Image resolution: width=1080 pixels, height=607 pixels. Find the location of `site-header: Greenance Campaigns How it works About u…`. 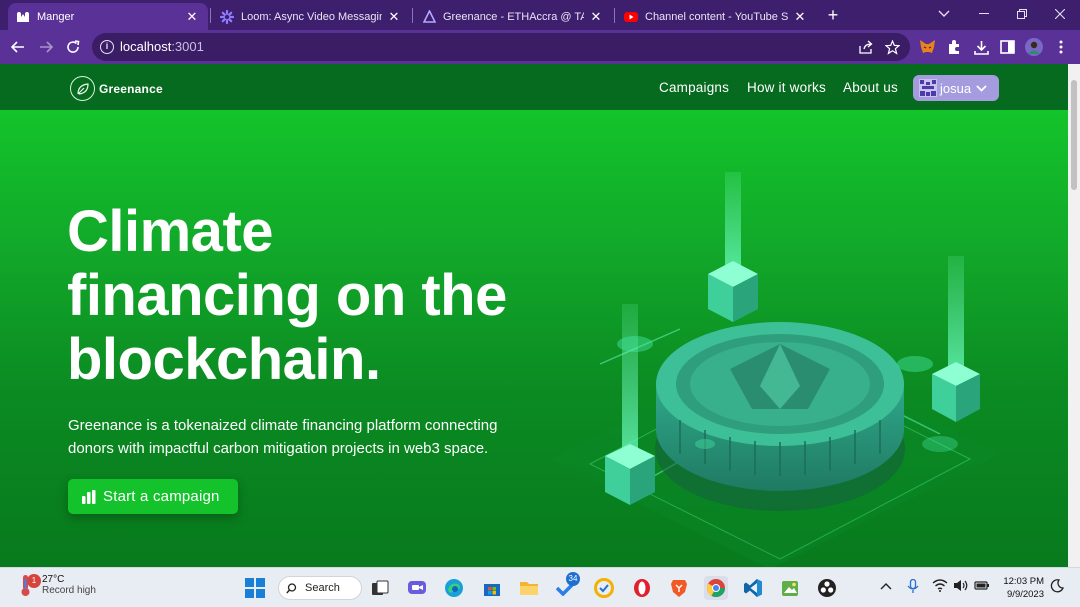

site-header: Greenance Campaigns How it works About u… is located at coordinates (534, 87).